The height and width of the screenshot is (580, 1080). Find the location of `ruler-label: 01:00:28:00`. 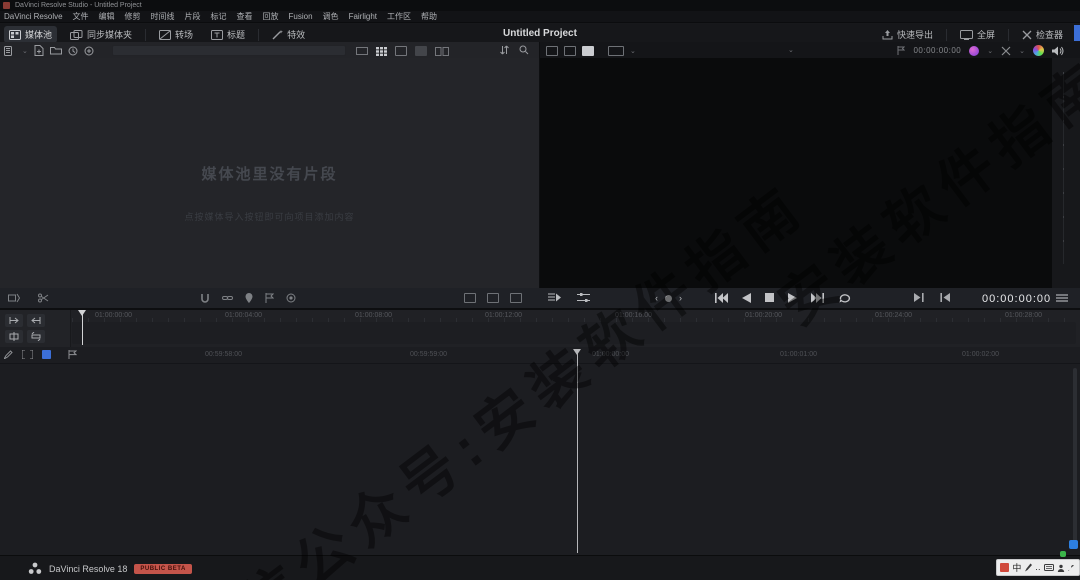

ruler-label: 01:00:28:00 is located at coordinates (1023, 315).